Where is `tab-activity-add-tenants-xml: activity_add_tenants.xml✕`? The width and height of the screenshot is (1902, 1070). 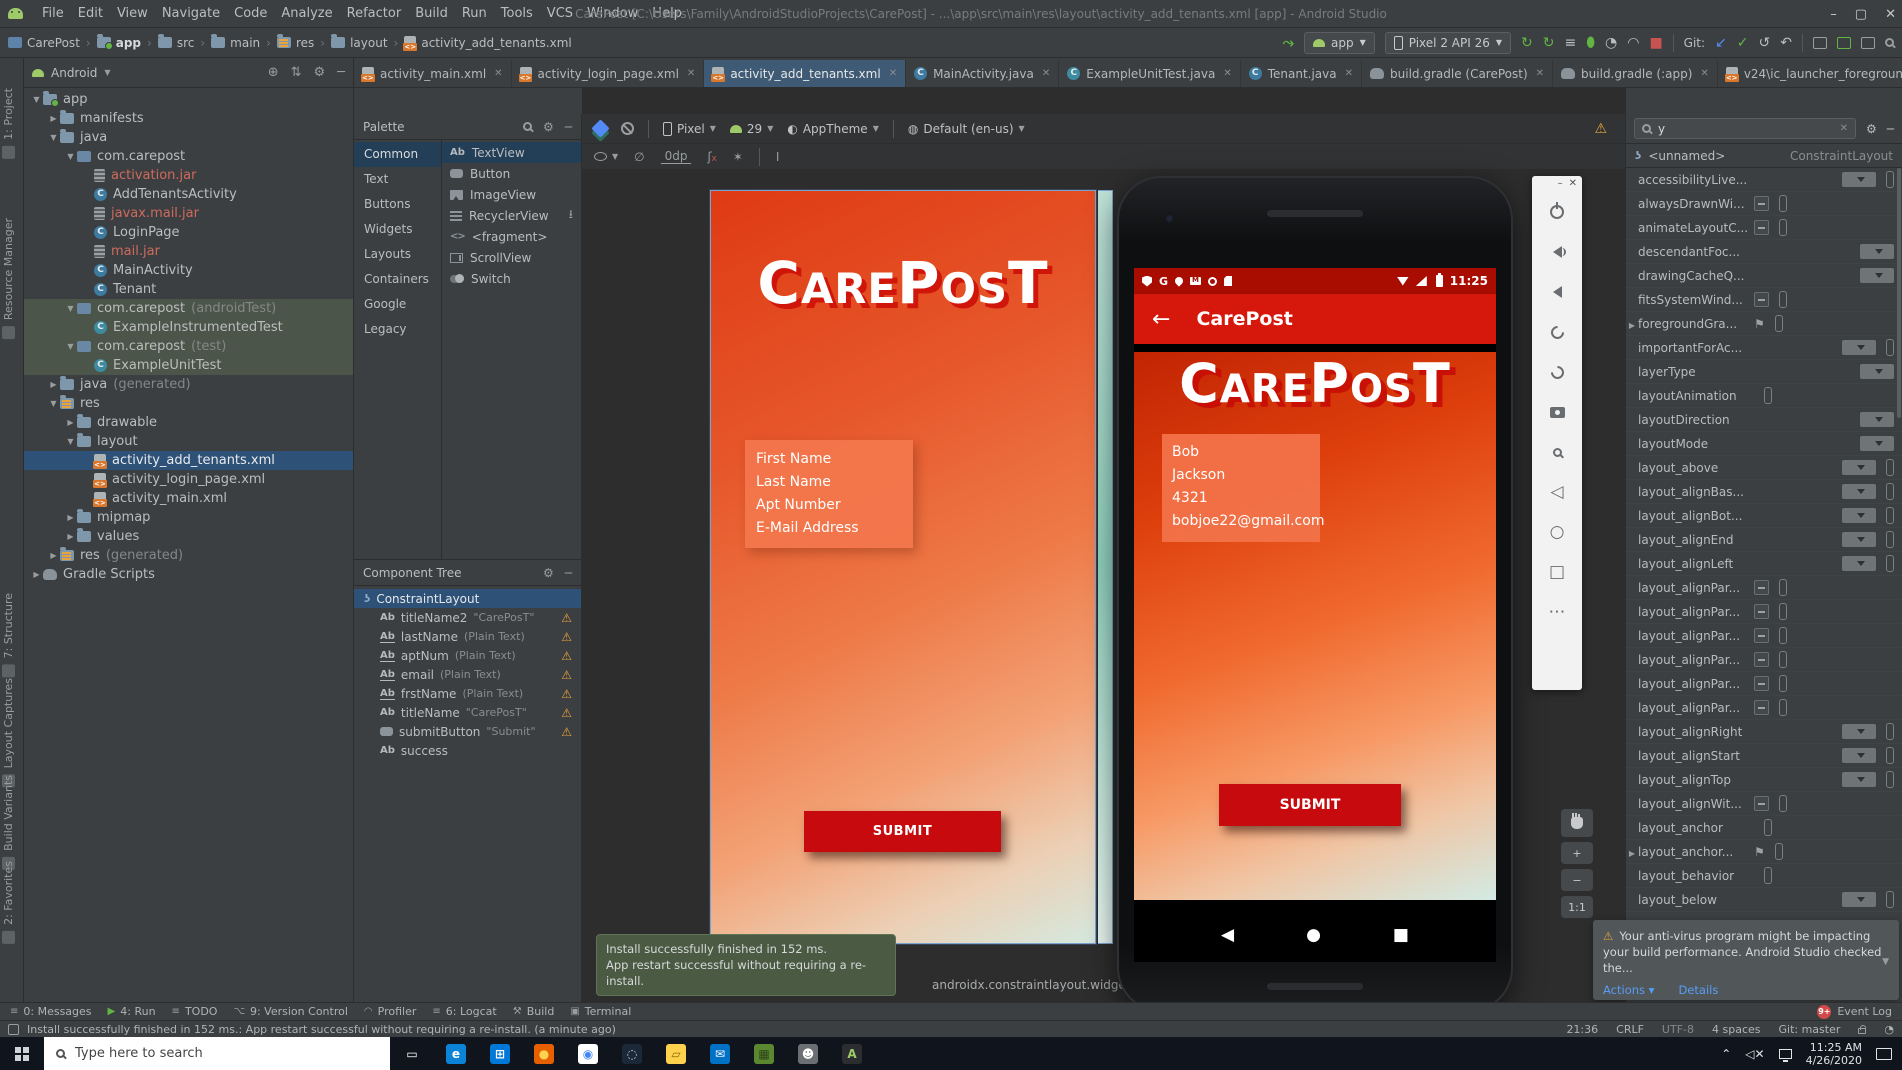 tab-activity-add-tenants-xml: activity_add_tenants.xml✕ is located at coordinates (805, 73).